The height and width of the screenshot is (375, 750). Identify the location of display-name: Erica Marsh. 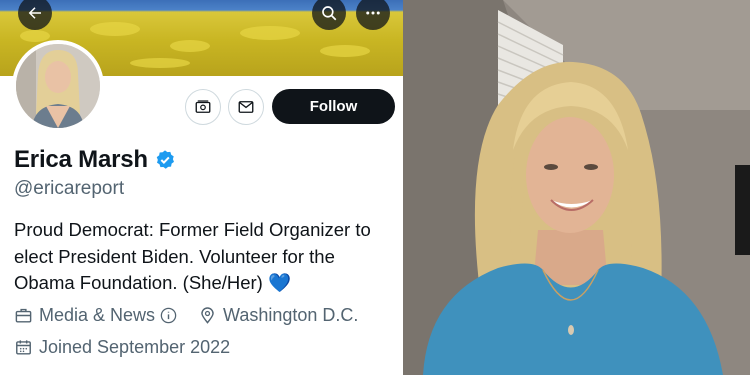
(81, 159).